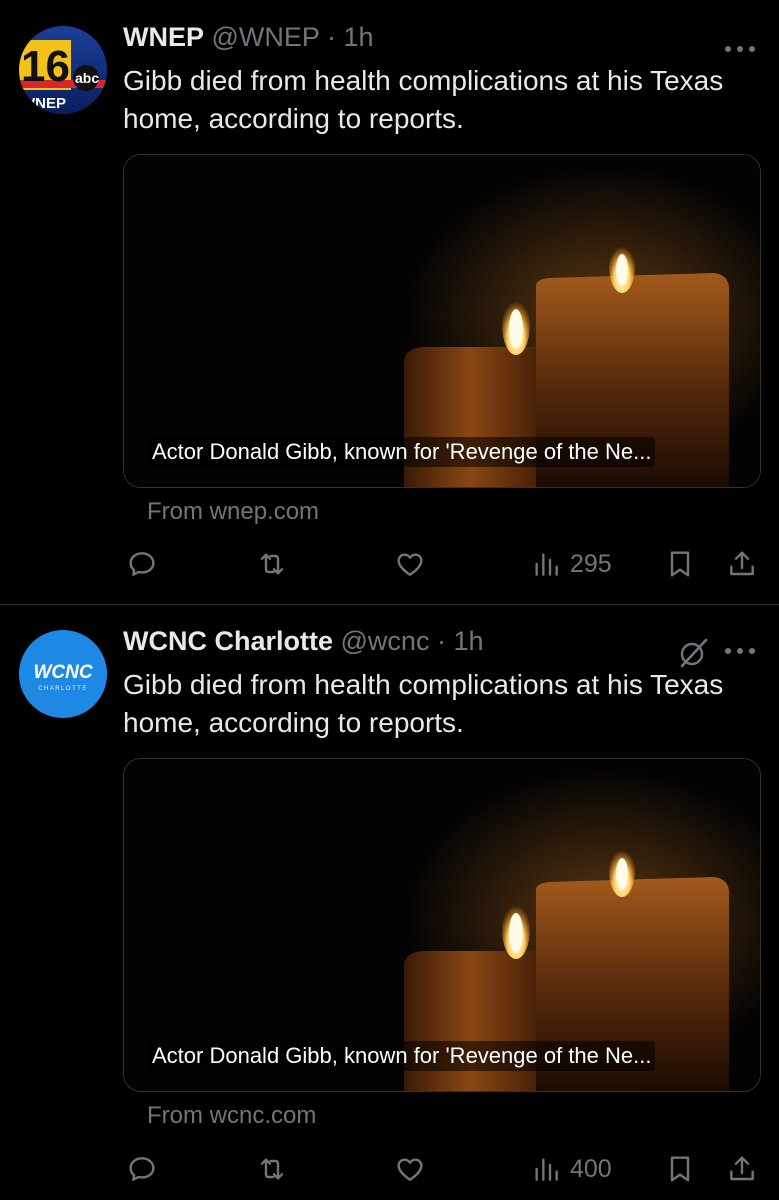  Describe the element at coordinates (87, 78) in the screenshot. I see `wnep-logo-network: abc` at that location.